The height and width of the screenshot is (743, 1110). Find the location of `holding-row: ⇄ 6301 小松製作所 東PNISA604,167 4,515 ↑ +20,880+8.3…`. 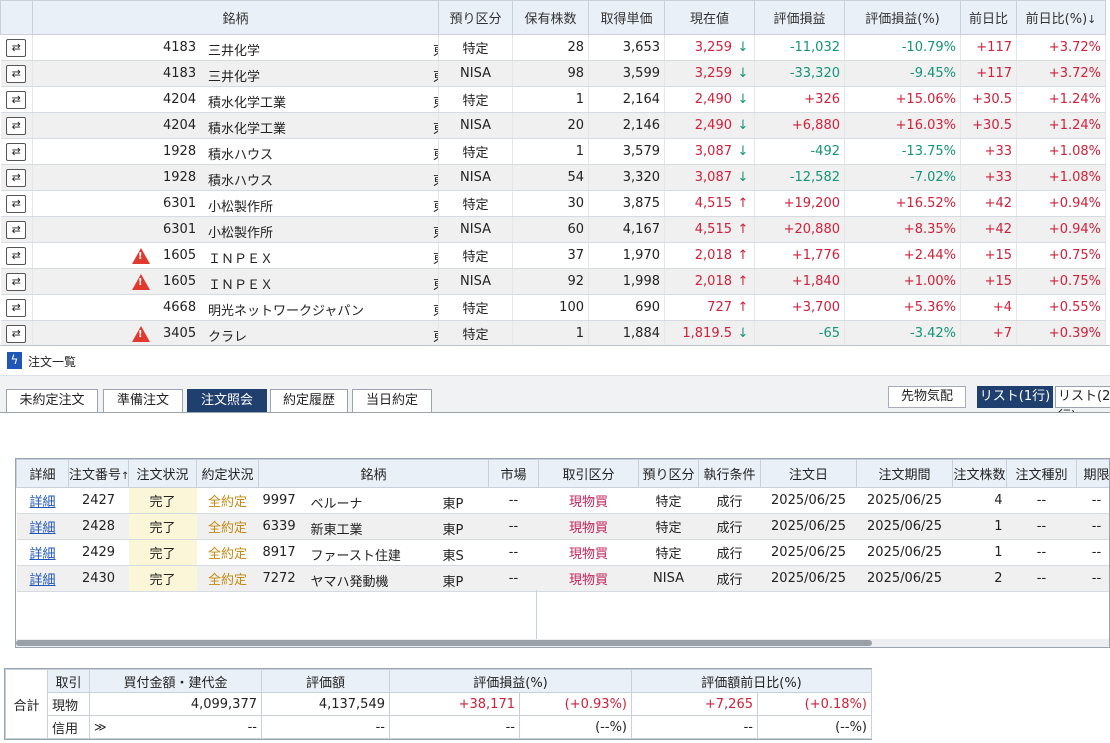

holding-row: ⇄ 6301 小松製作所 東PNISA604,167 4,515 ↑ +20,880+8.3… is located at coordinates (553, 229).